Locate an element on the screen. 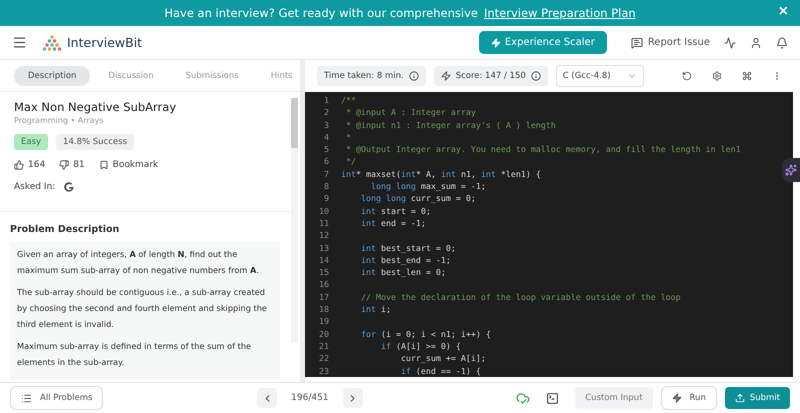 Image resolution: width=800 pixels, height=413 pixels. line-number: 22 is located at coordinates (324, 358).